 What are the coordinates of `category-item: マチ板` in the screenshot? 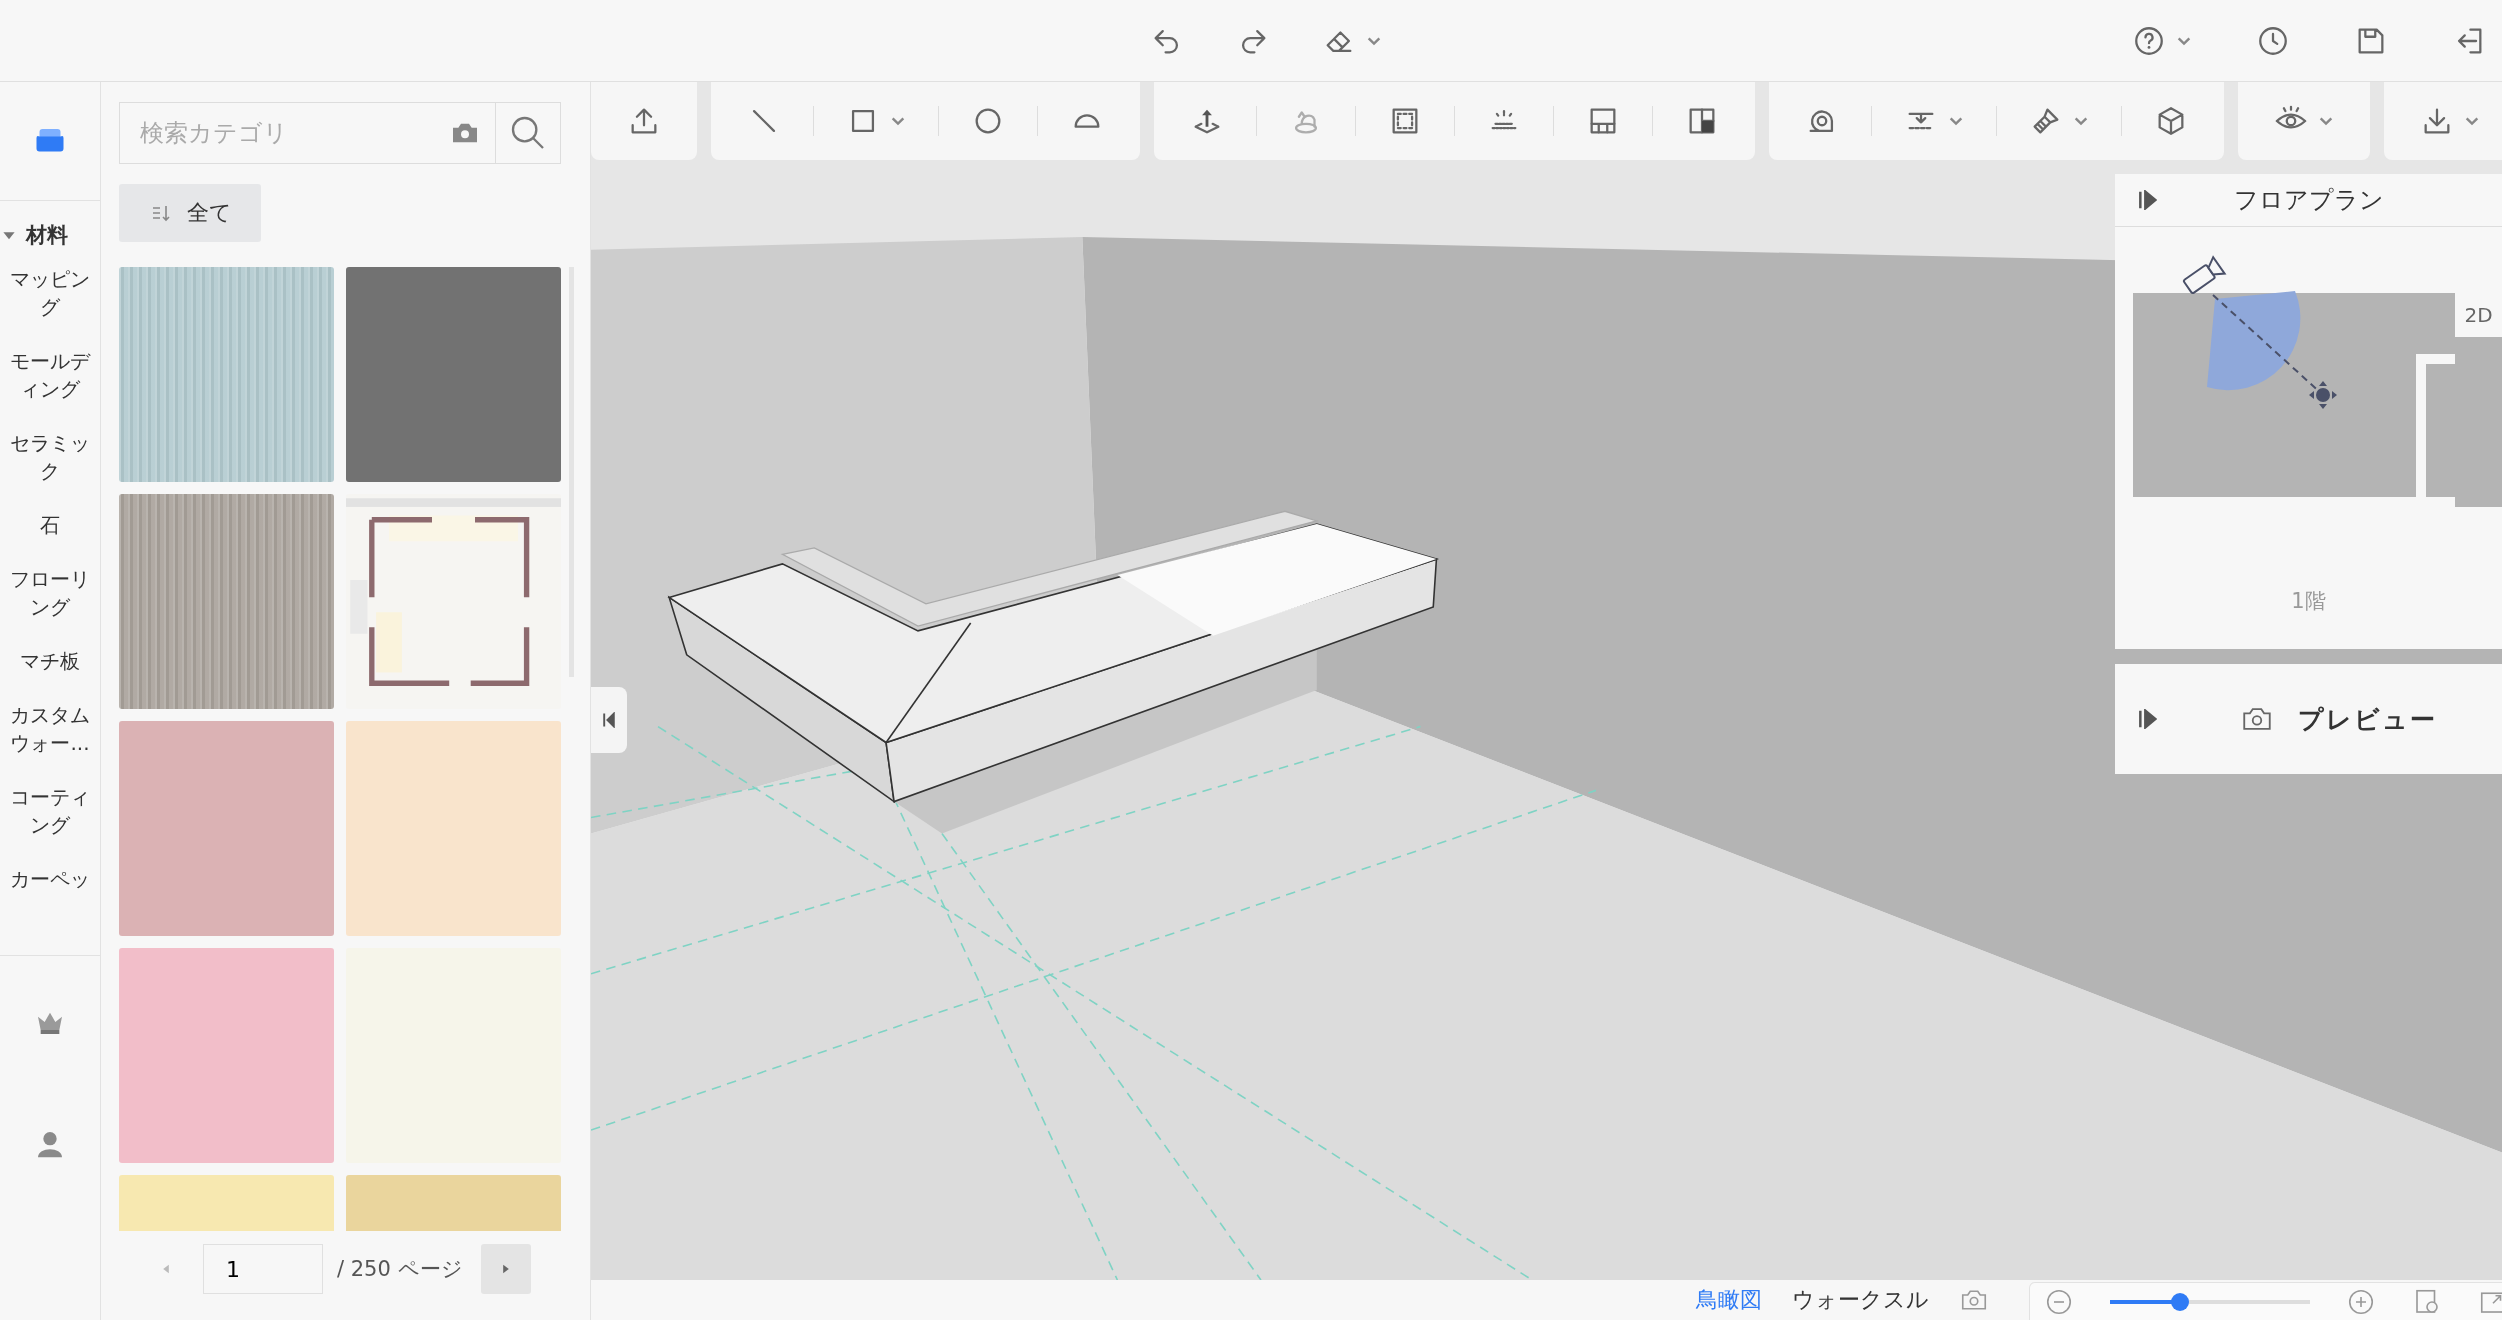 It's located at (50, 661).